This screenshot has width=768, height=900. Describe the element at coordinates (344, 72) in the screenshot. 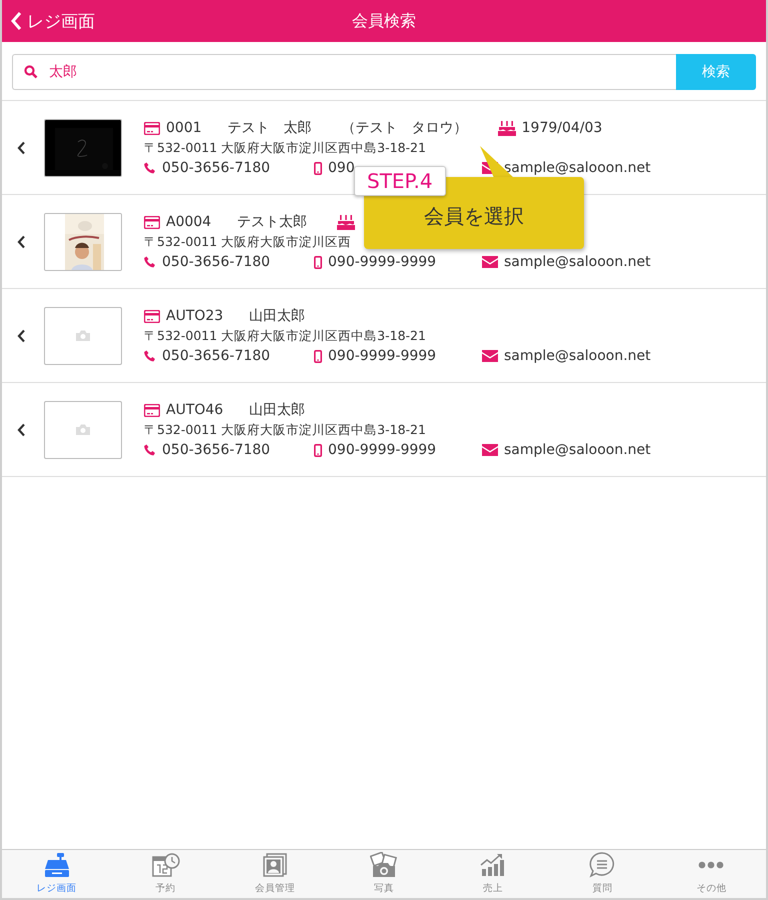

I see `search-field: 太郎` at that location.